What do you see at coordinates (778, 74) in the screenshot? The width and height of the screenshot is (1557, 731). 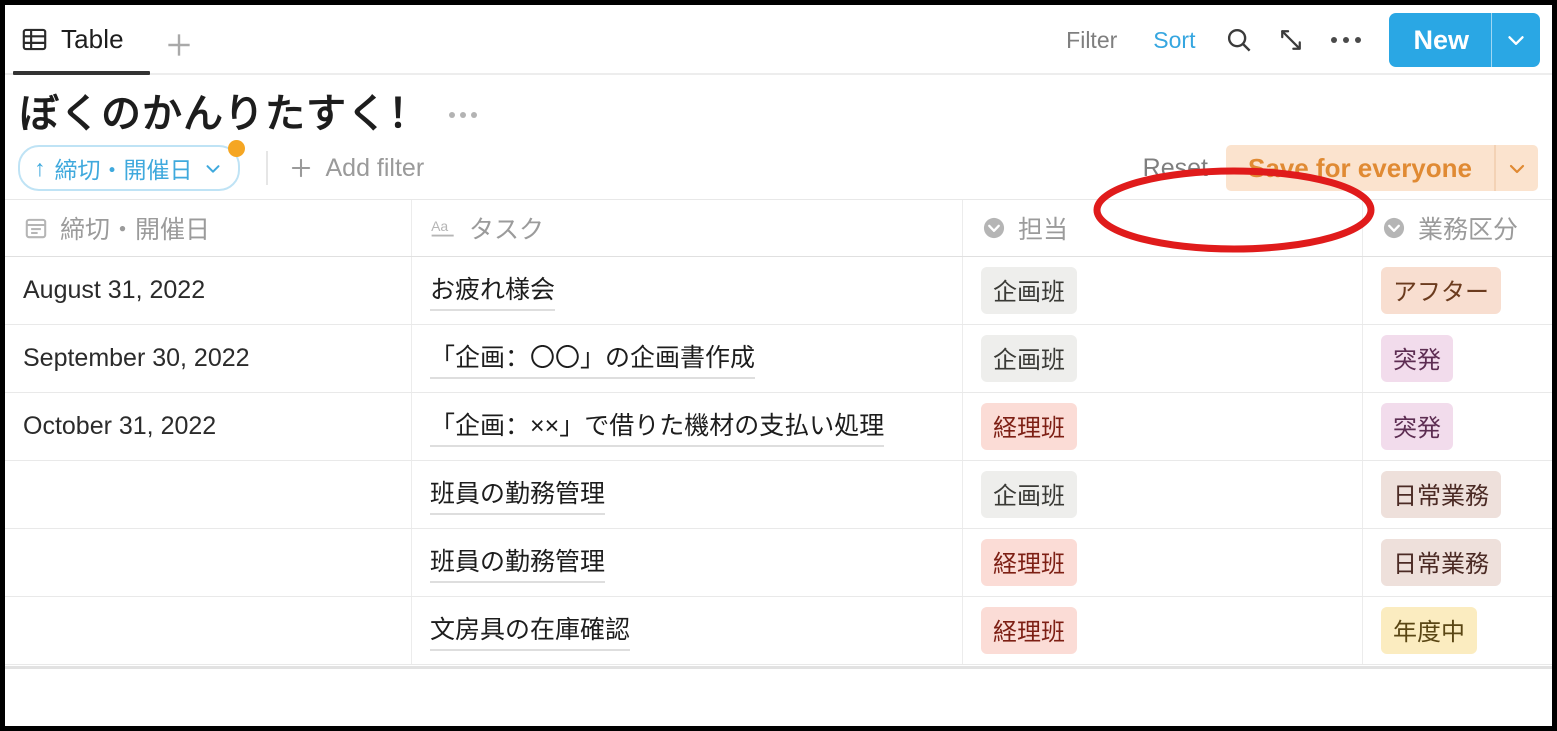 I see `tabbar-divider` at bounding box center [778, 74].